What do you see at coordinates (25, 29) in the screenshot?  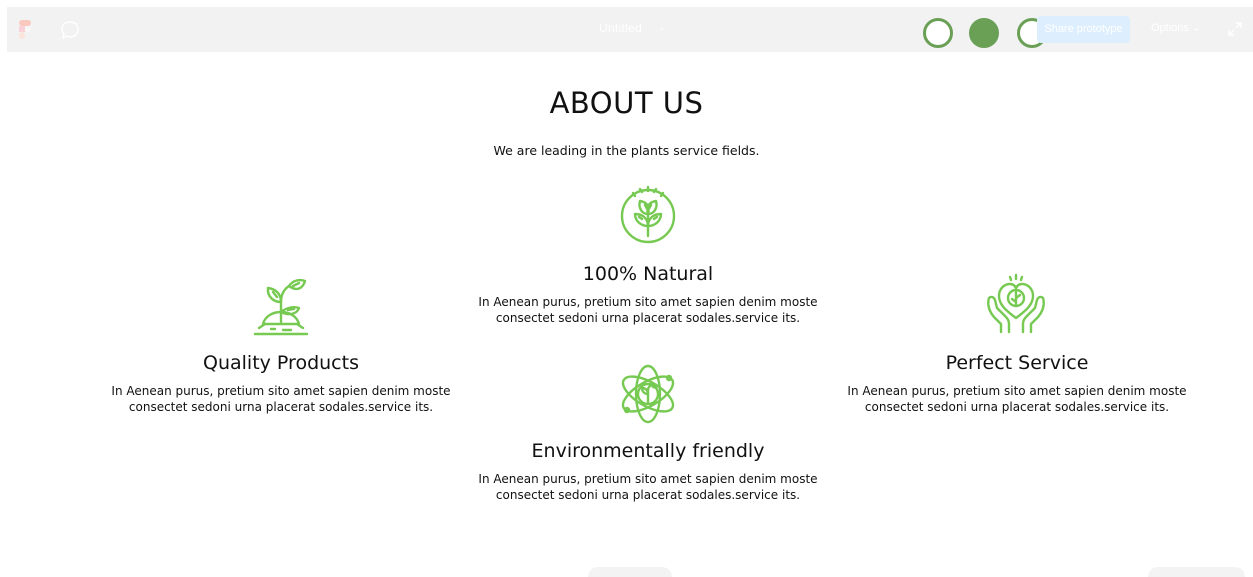 I see `figma-logo-icon` at bounding box center [25, 29].